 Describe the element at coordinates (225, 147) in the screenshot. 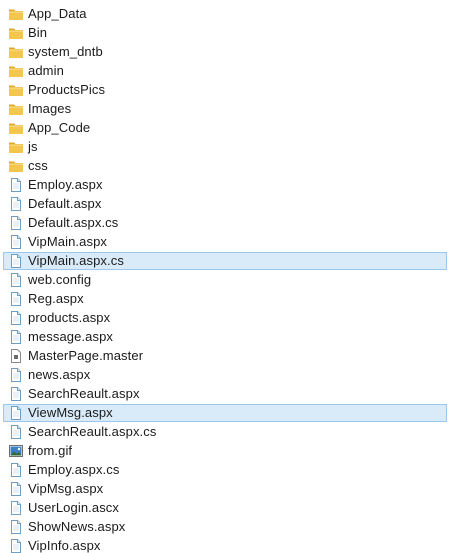

I see `file-list-item: js` at that location.